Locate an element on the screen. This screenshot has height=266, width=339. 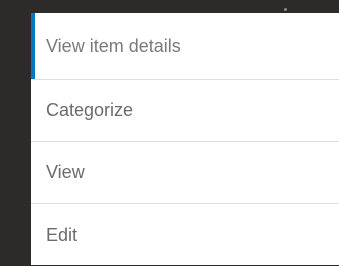
background-dot is located at coordinates (285, 9).